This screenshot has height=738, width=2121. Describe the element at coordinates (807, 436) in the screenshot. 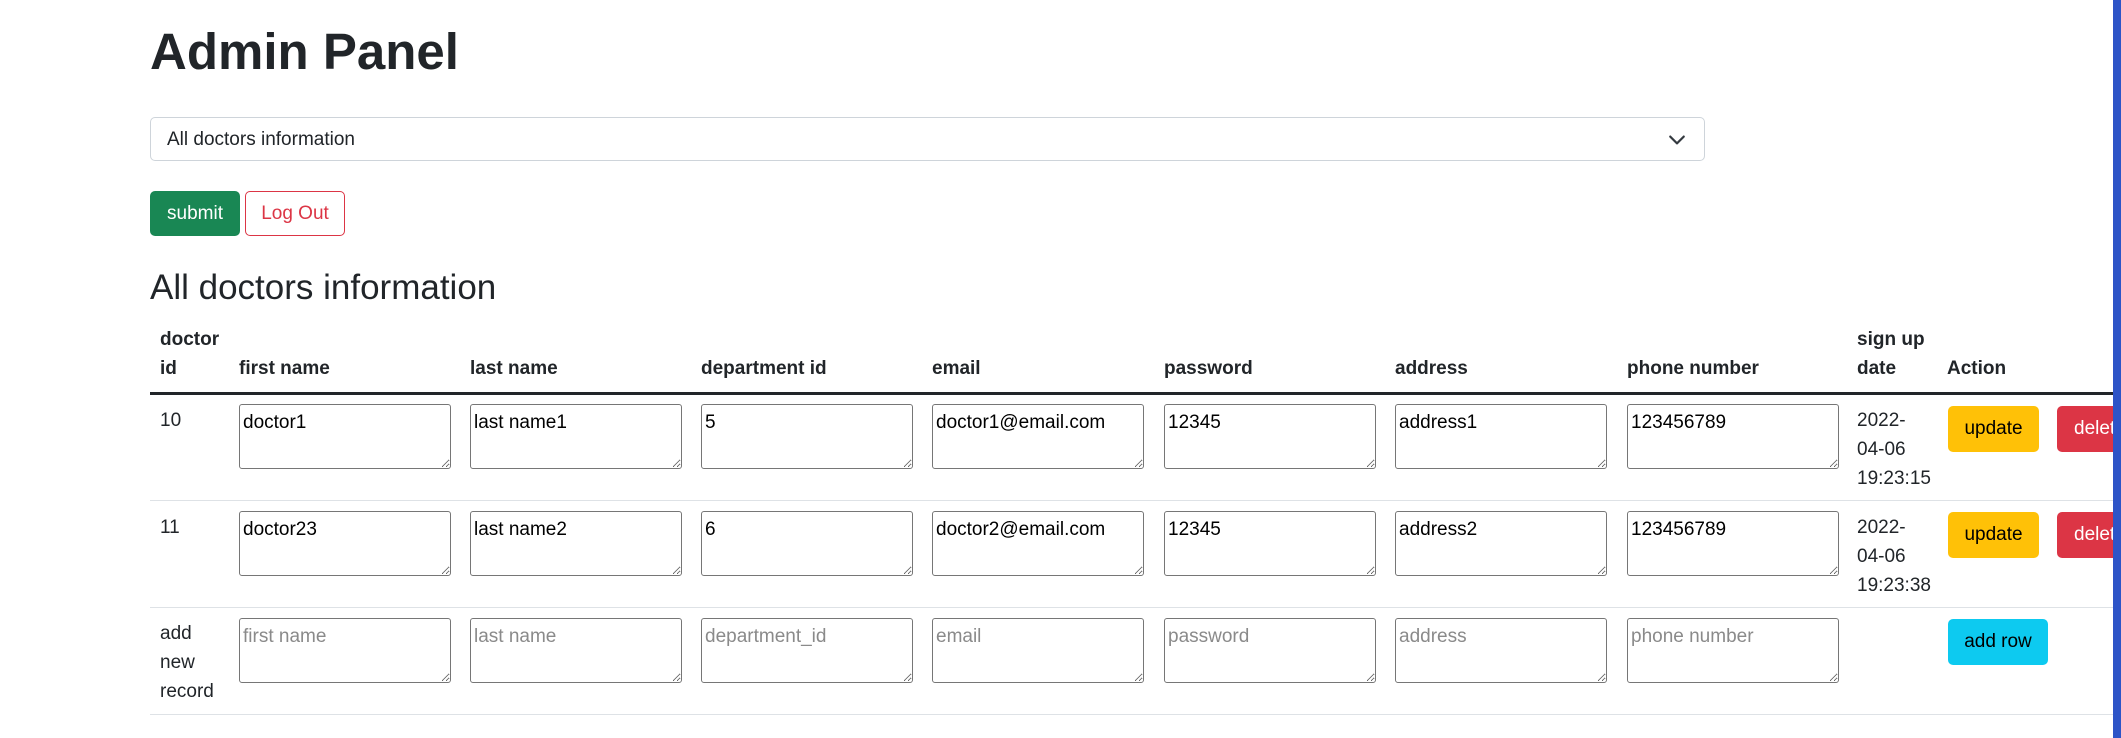

I see `department-id-field: 5` at that location.